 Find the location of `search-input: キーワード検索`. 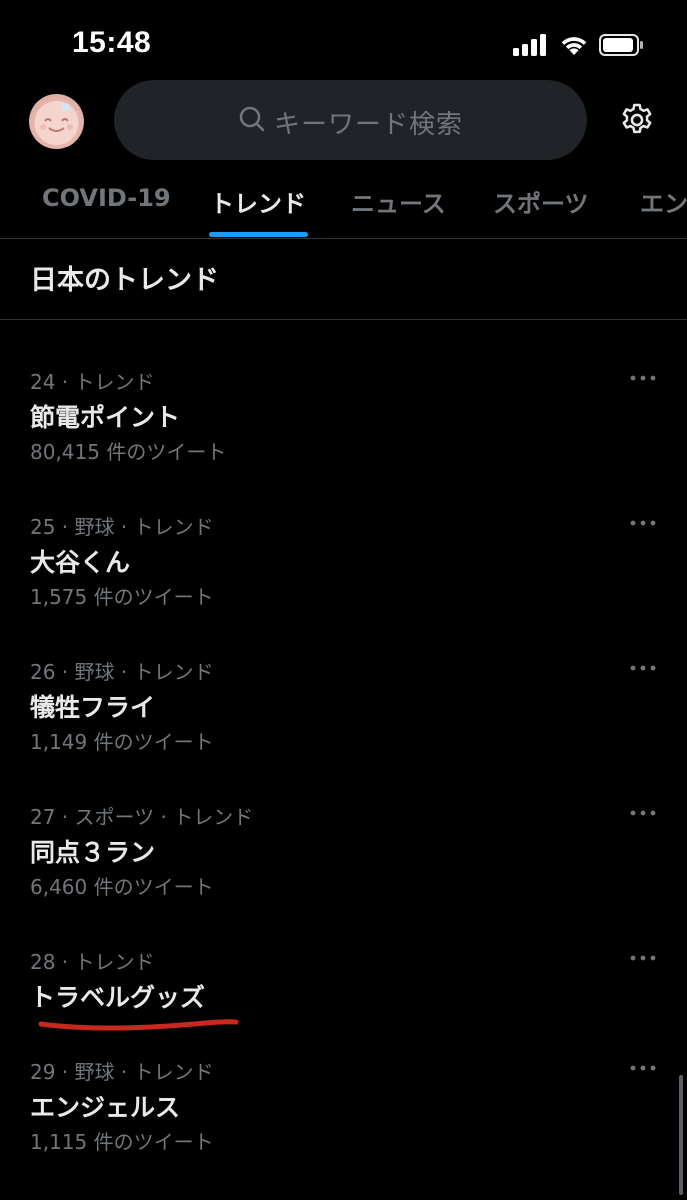

search-input: キーワード検索 is located at coordinates (350, 120).